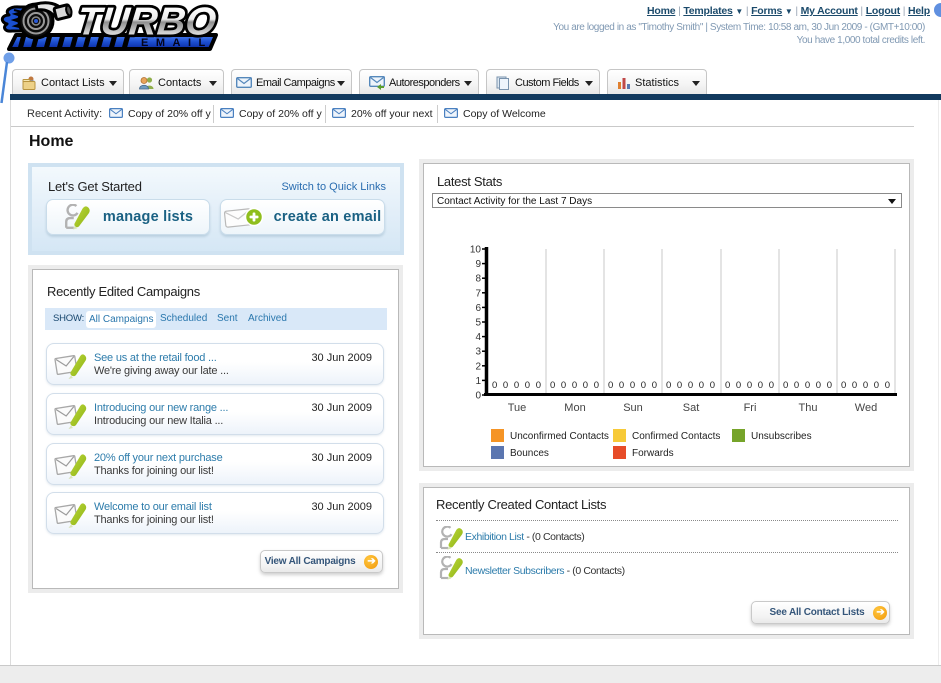 The height and width of the screenshot is (683, 941). What do you see at coordinates (559, 436) in the screenshot?
I see `svg-text: Unconfirmed Contacts` at bounding box center [559, 436].